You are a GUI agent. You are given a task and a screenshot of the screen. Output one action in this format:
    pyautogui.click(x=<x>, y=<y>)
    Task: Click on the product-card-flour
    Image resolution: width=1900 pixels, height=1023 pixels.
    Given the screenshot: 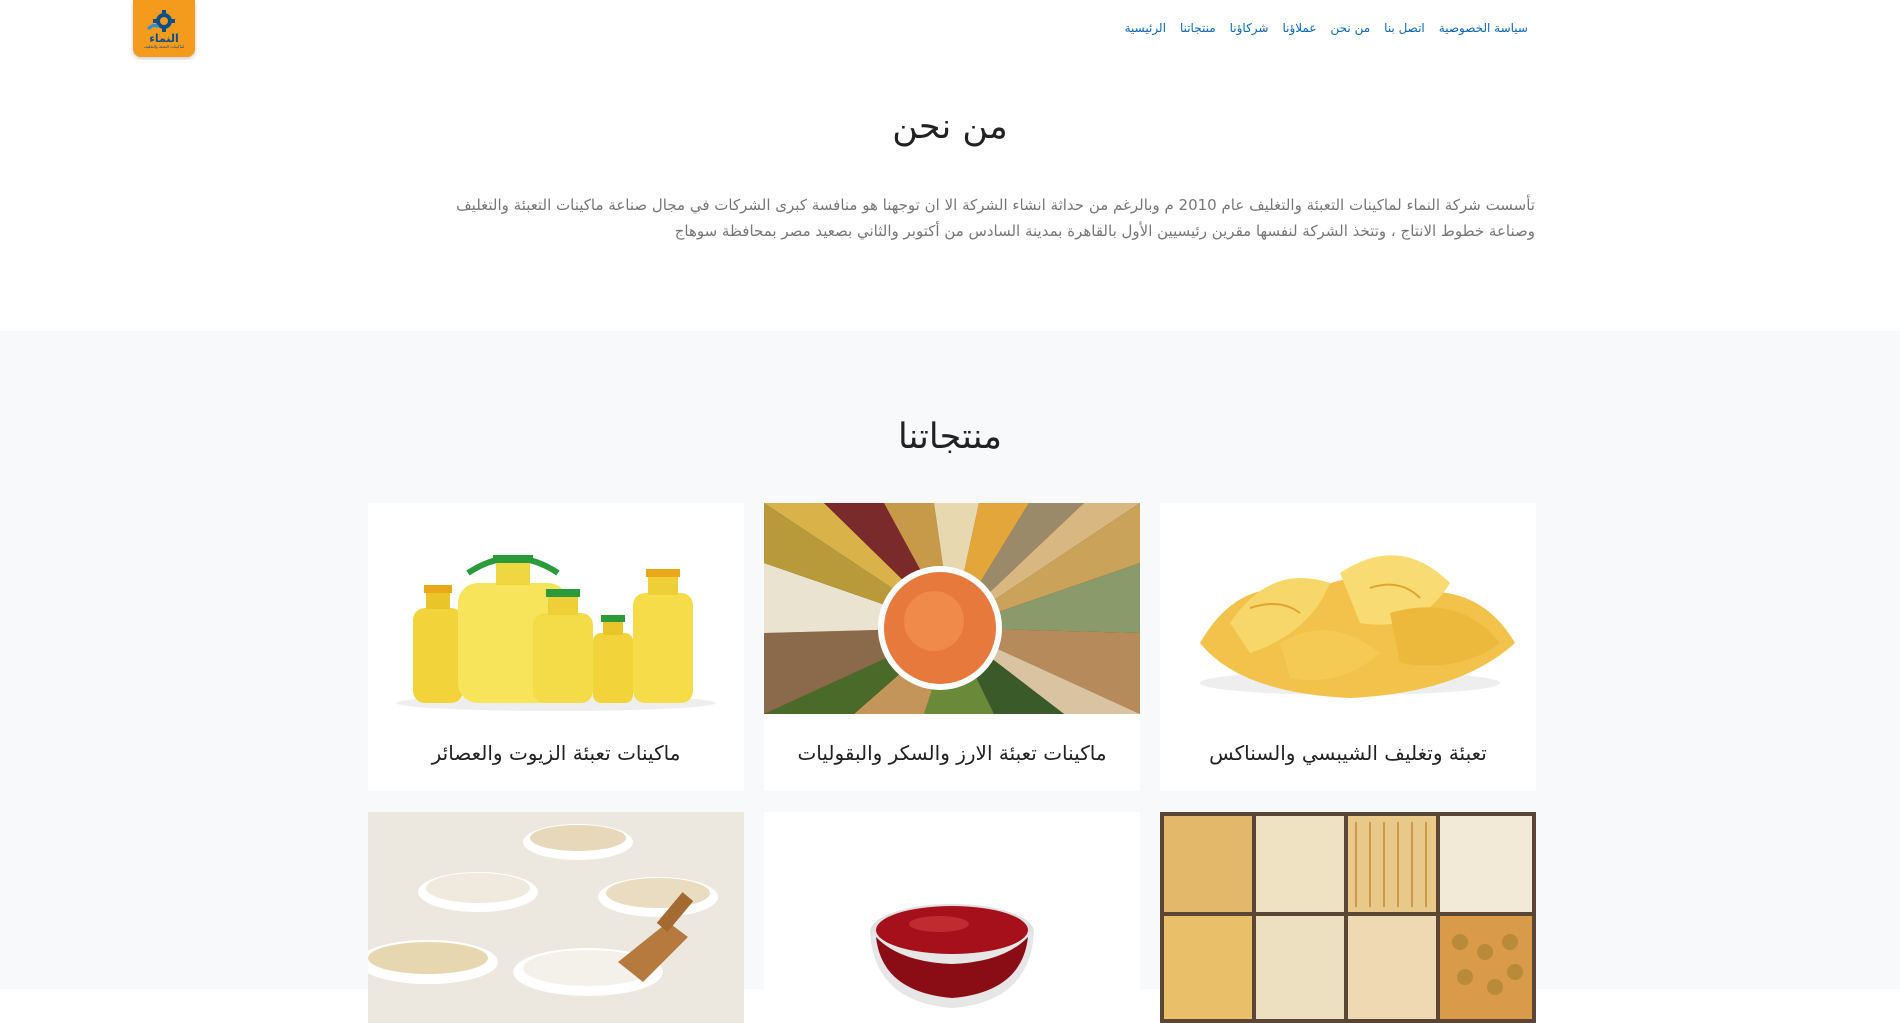 What is the action you would take?
    pyautogui.click(x=556, y=917)
    